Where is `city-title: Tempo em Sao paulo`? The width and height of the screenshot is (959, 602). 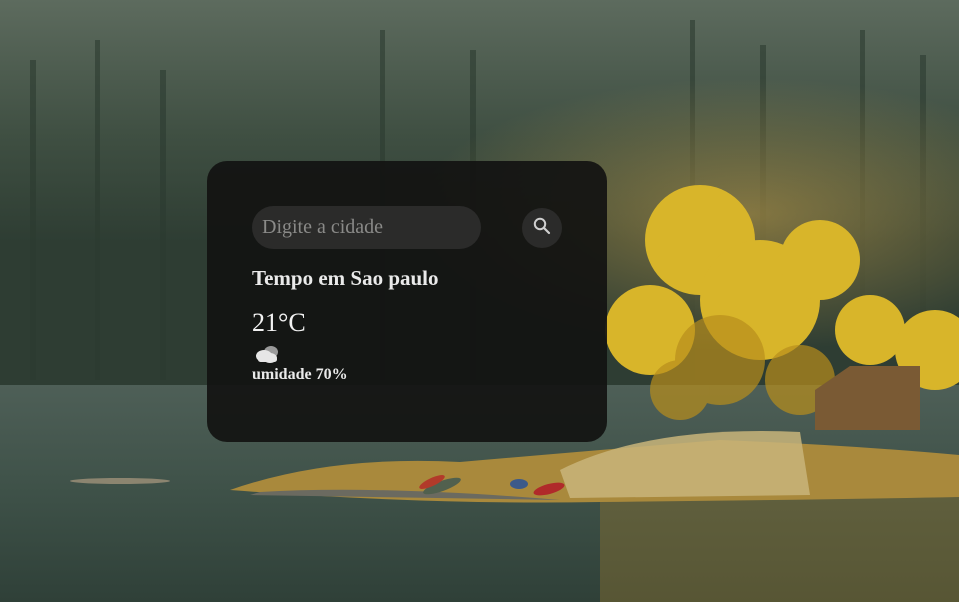
city-title: Tempo em Sao paulo is located at coordinates (345, 278).